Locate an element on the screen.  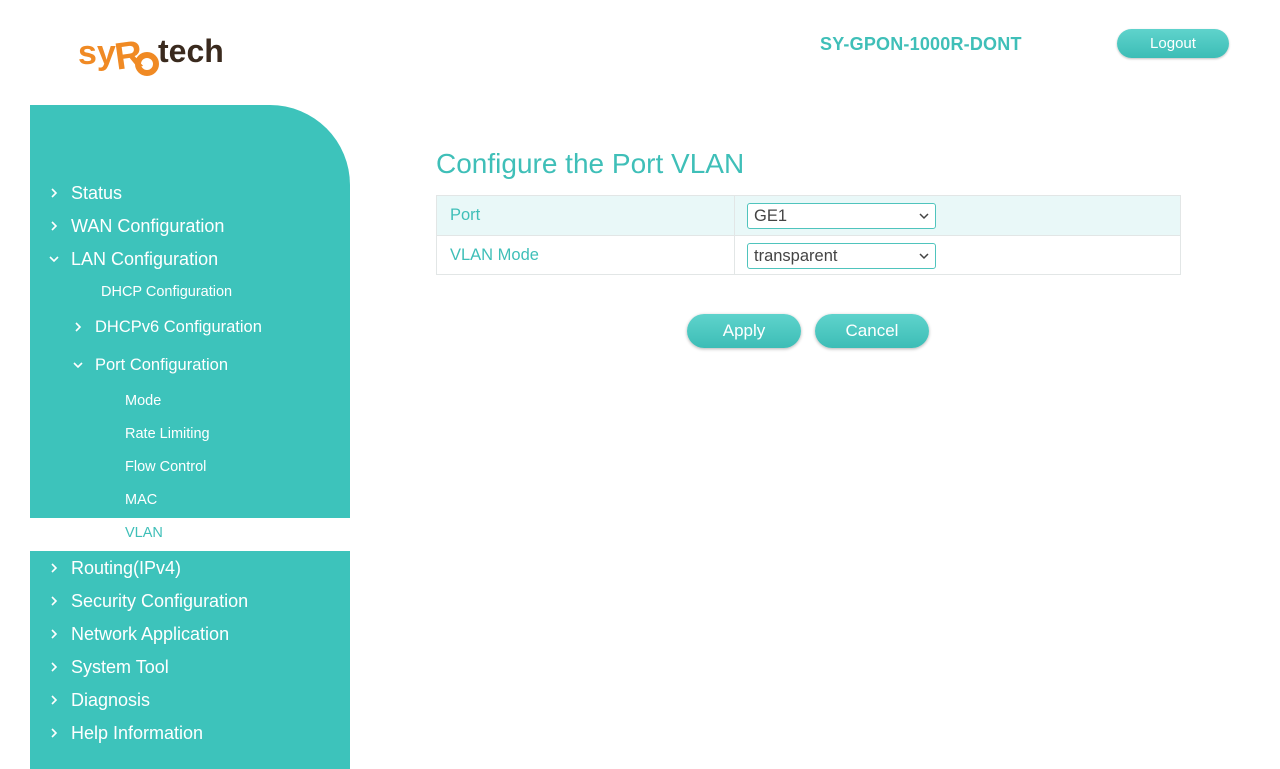
sidebar-item-label: Help Information is located at coordinates (137, 732).